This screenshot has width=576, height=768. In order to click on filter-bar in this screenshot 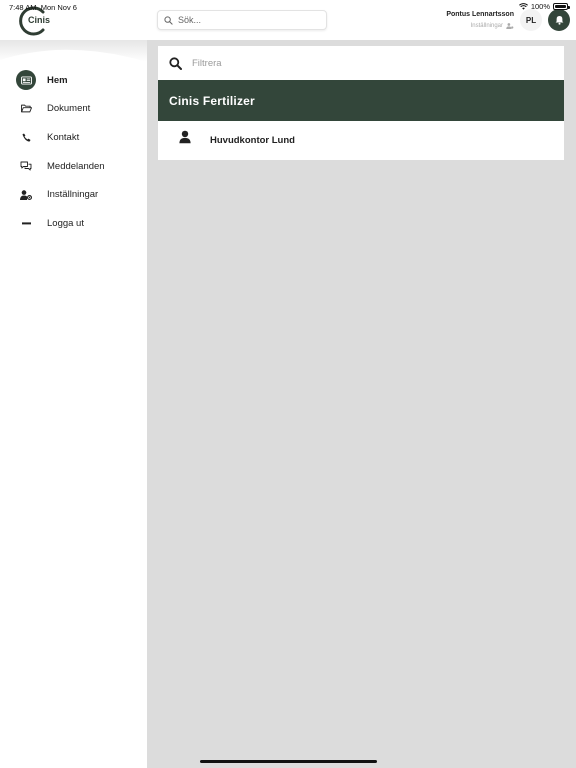, I will do `click(361, 63)`.